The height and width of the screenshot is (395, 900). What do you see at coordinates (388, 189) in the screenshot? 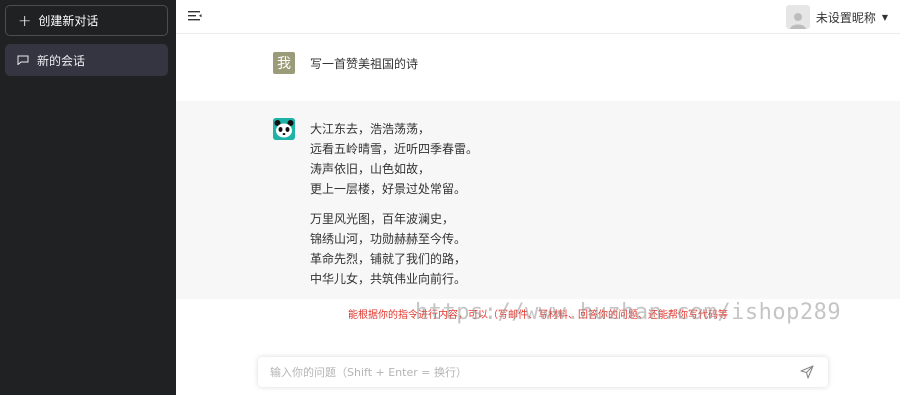
I see `poem-line: 更上一层楼，好景过处常留。` at bounding box center [388, 189].